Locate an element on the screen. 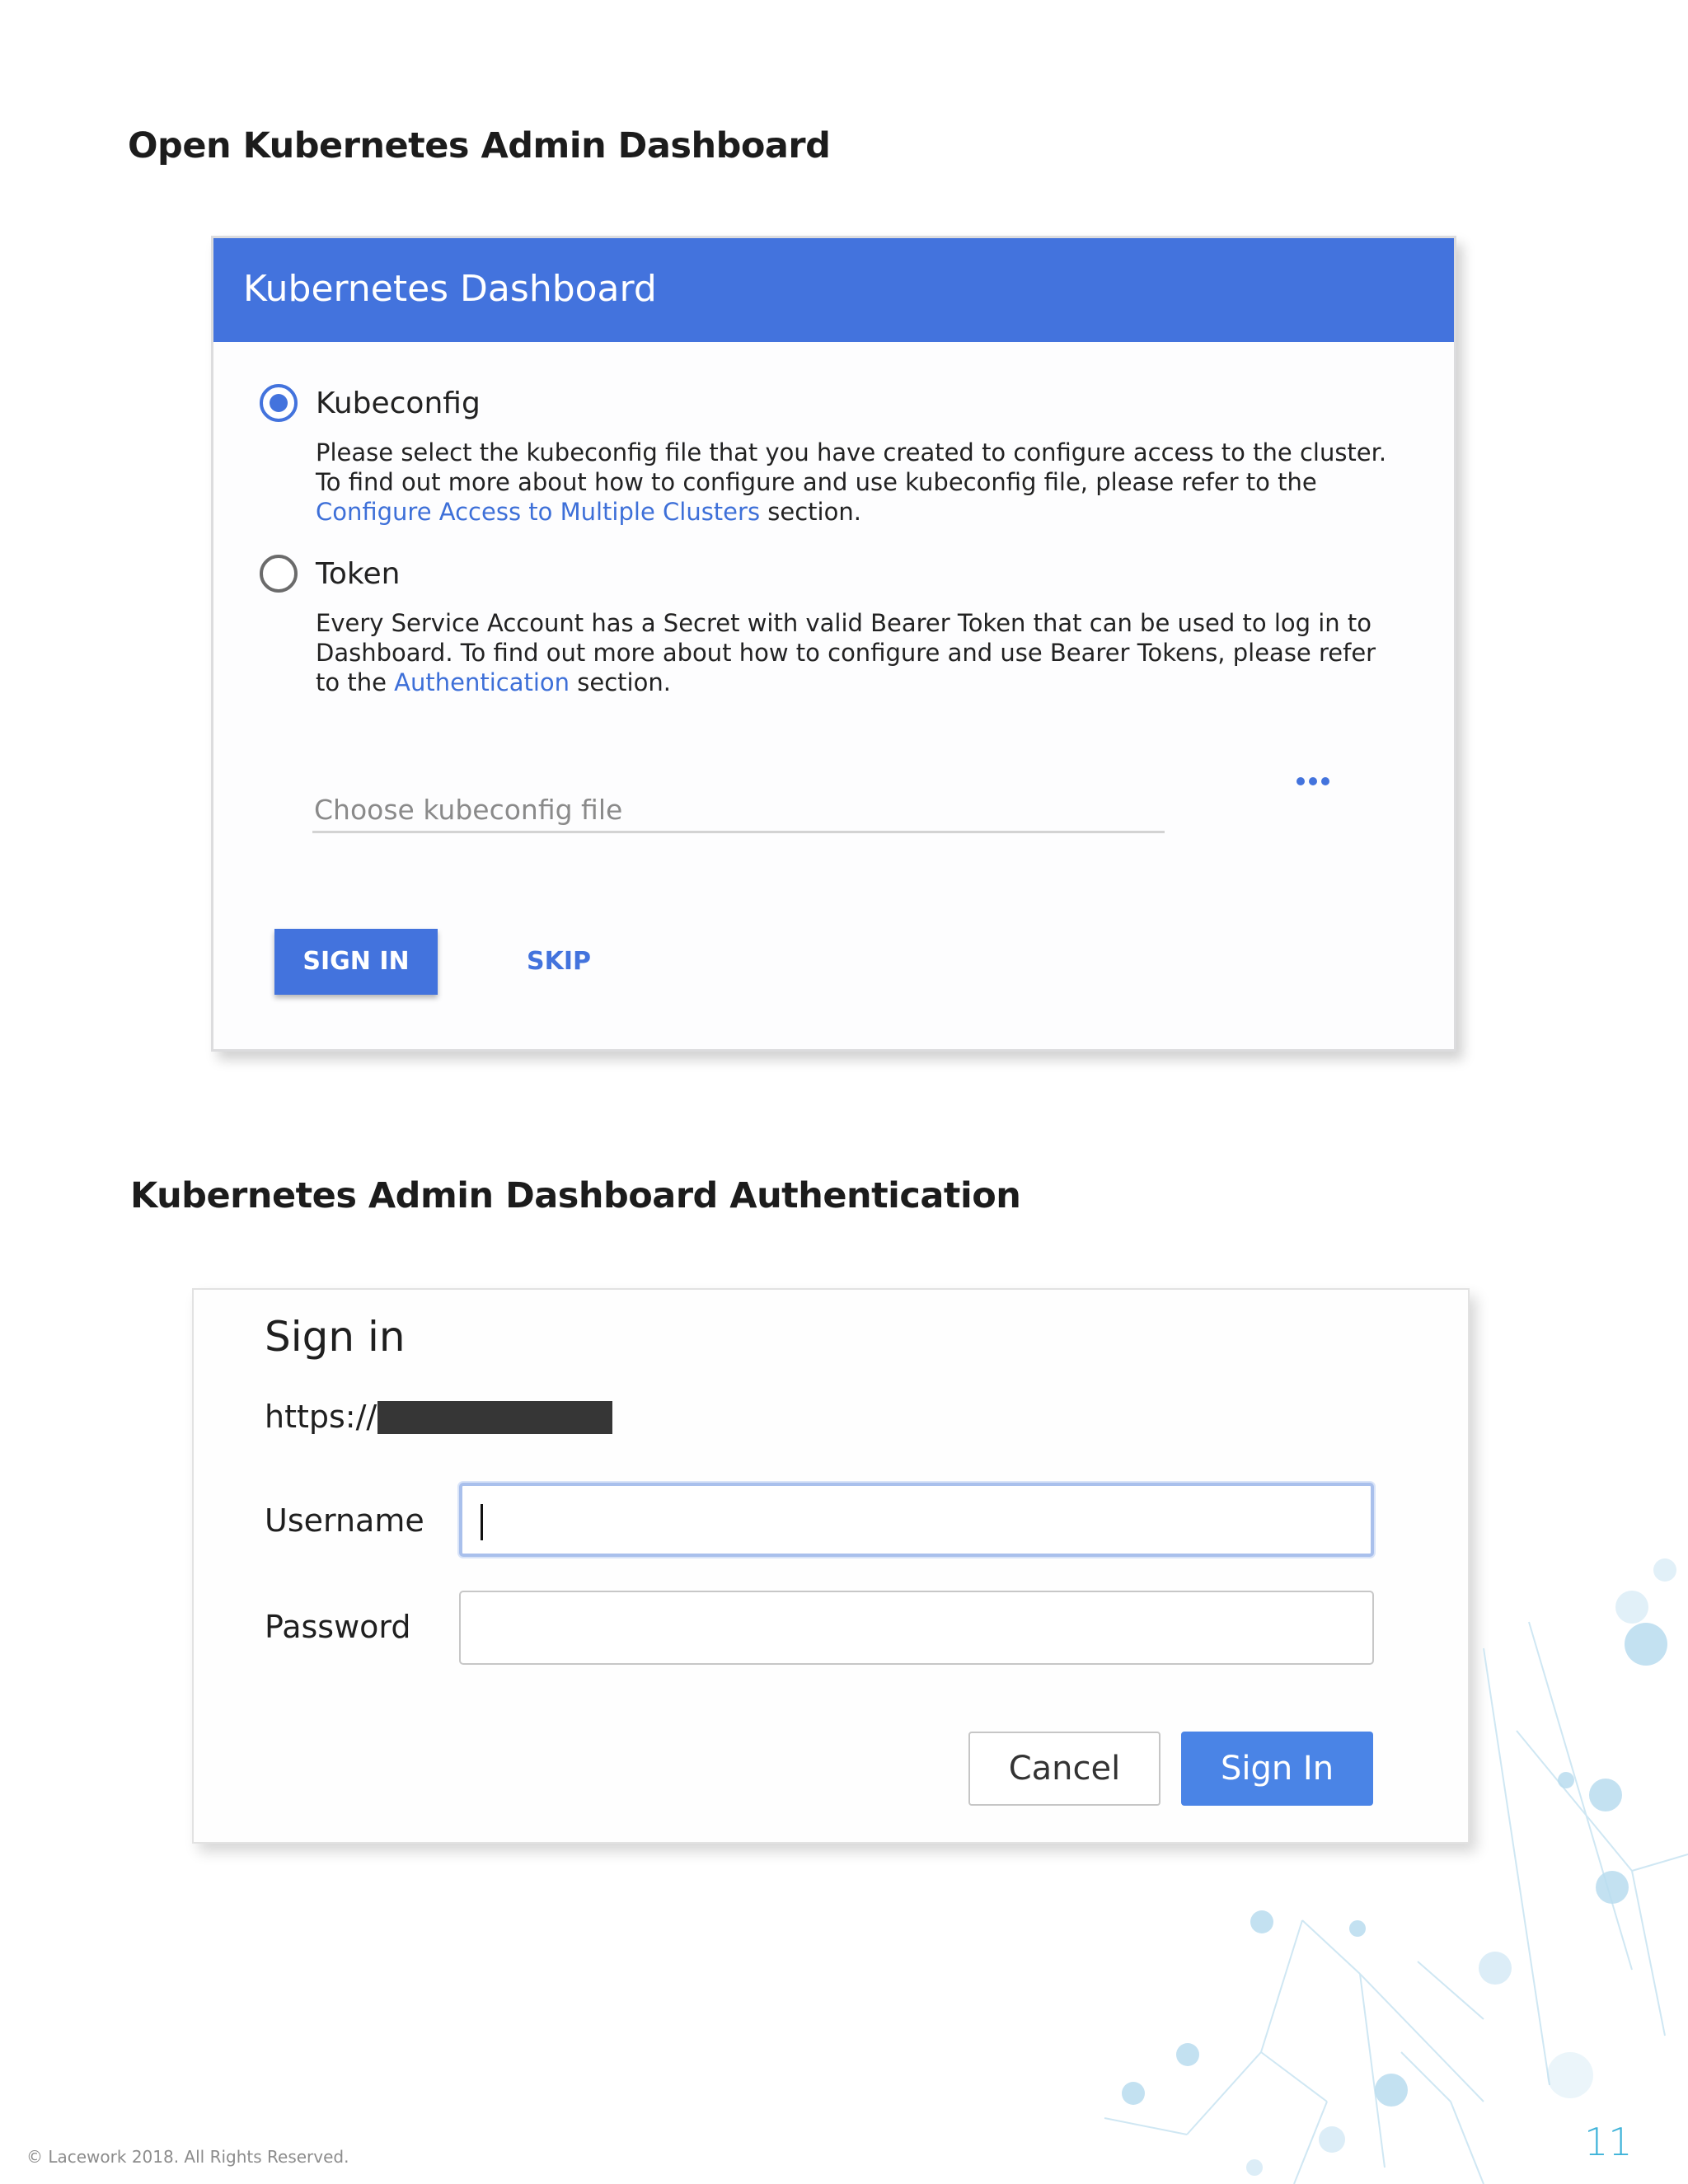 This screenshot has width=1688, height=2184. token-radio is located at coordinates (279, 574).